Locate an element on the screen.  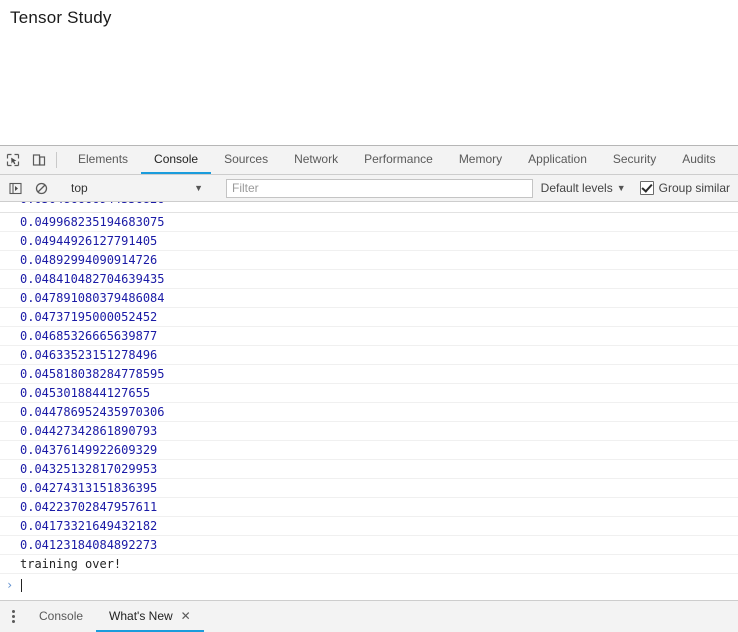
page-title: Tensor Study is located at coordinates (61, 17).